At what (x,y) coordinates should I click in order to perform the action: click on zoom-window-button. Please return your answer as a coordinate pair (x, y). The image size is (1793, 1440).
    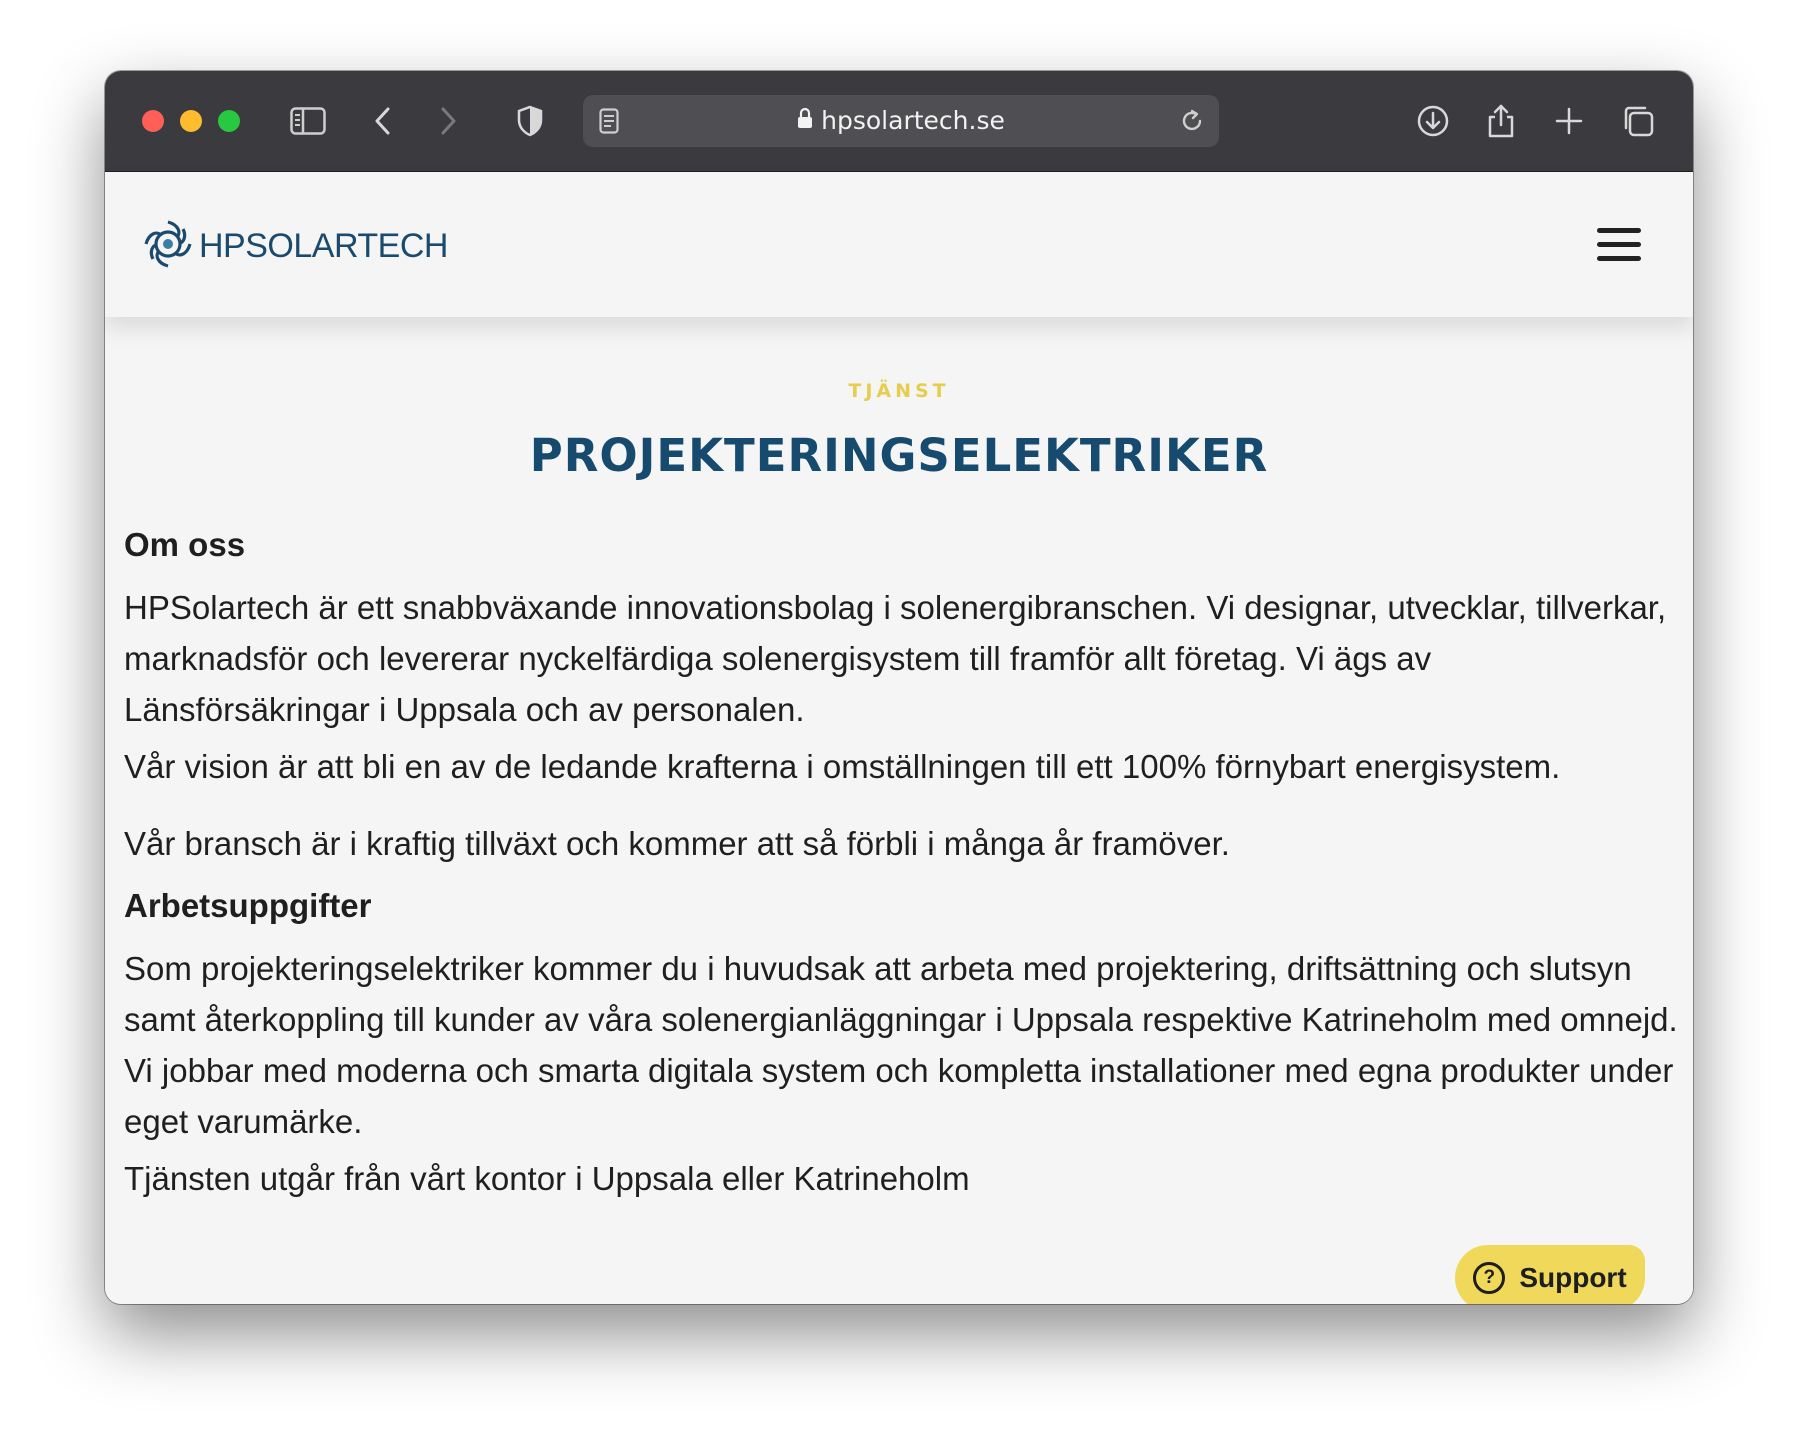
    Looking at the image, I should click on (229, 121).